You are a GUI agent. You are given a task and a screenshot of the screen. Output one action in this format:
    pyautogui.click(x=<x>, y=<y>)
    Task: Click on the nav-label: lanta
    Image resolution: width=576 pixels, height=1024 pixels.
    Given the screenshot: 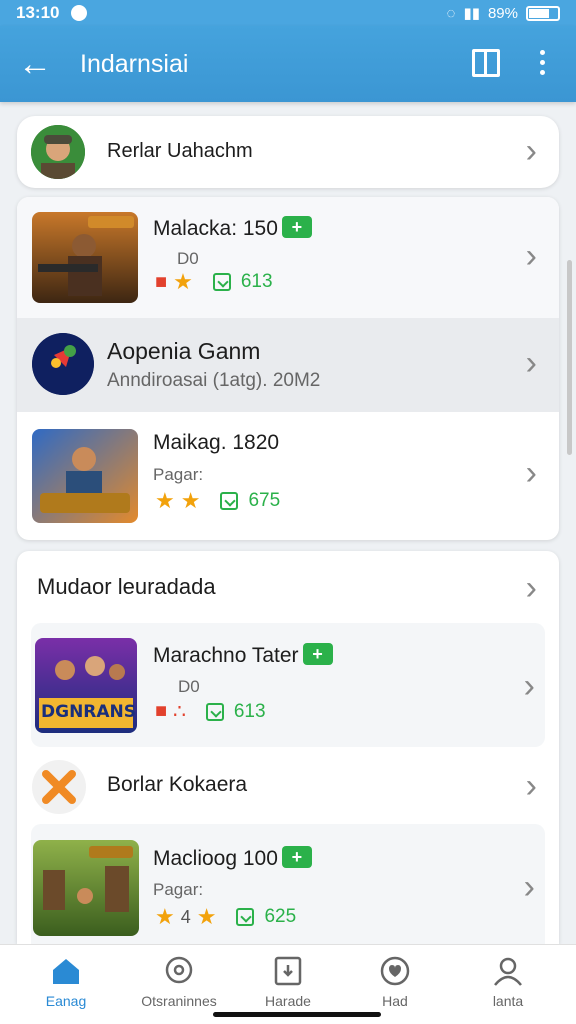 What is the action you would take?
    pyautogui.click(x=508, y=1001)
    